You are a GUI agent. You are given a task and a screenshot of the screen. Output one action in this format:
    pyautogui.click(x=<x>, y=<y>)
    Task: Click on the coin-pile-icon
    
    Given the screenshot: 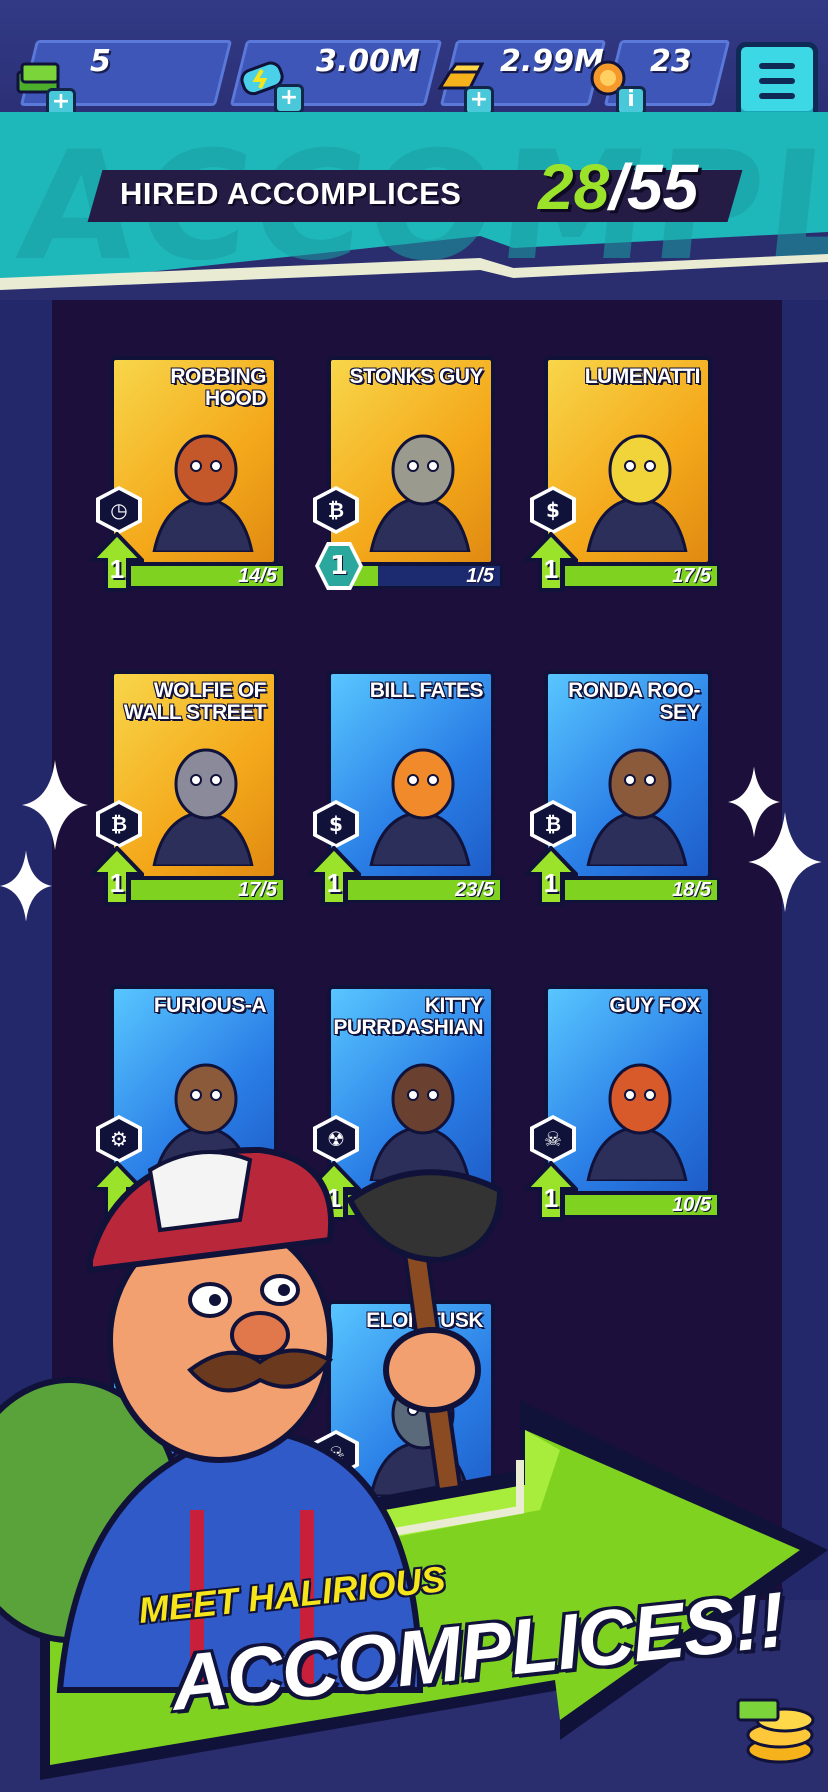 What is the action you would take?
    pyautogui.click(x=775, y=1731)
    